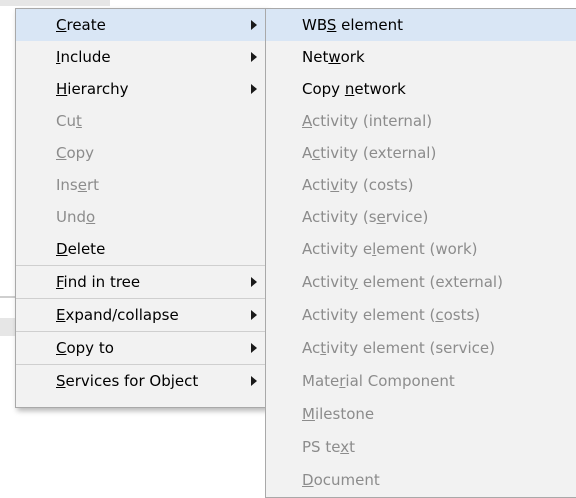  I want to click on submenu-item-label: WBS element, so click(353, 25).